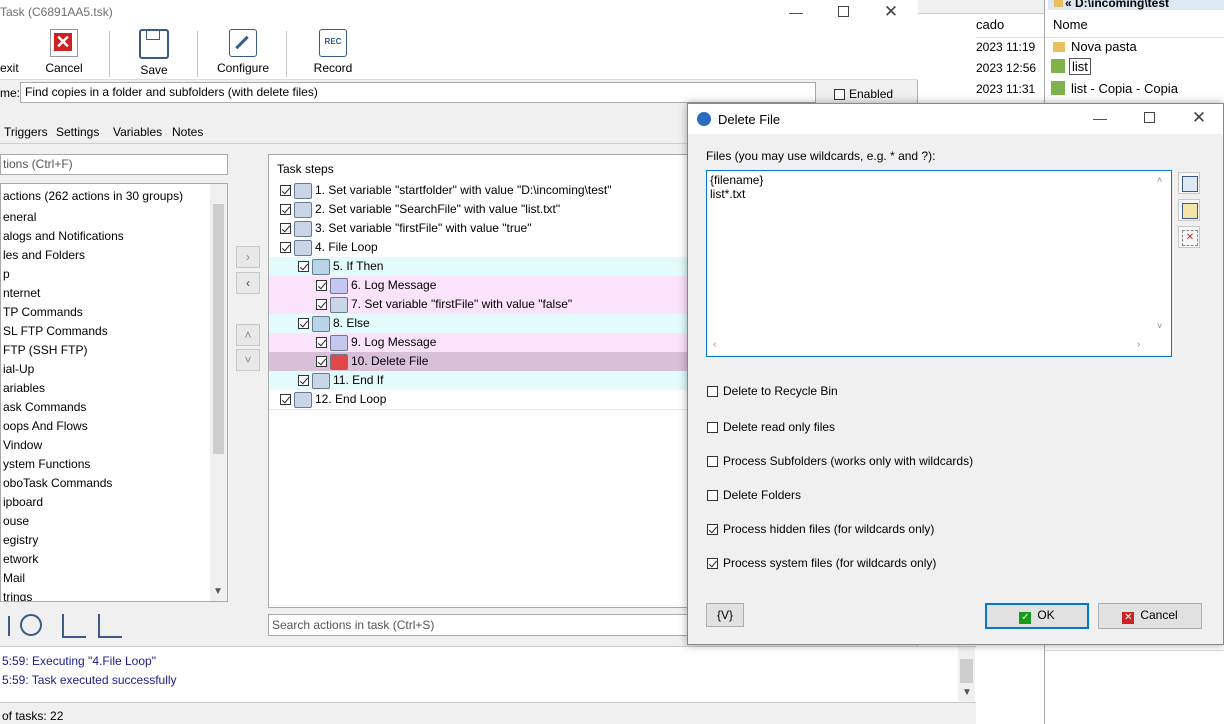 The image size is (1224, 724). Describe the element at coordinates (1114, 88) in the screenshot. I see `explorer-item-2: list - Copia - Copia` at that location.